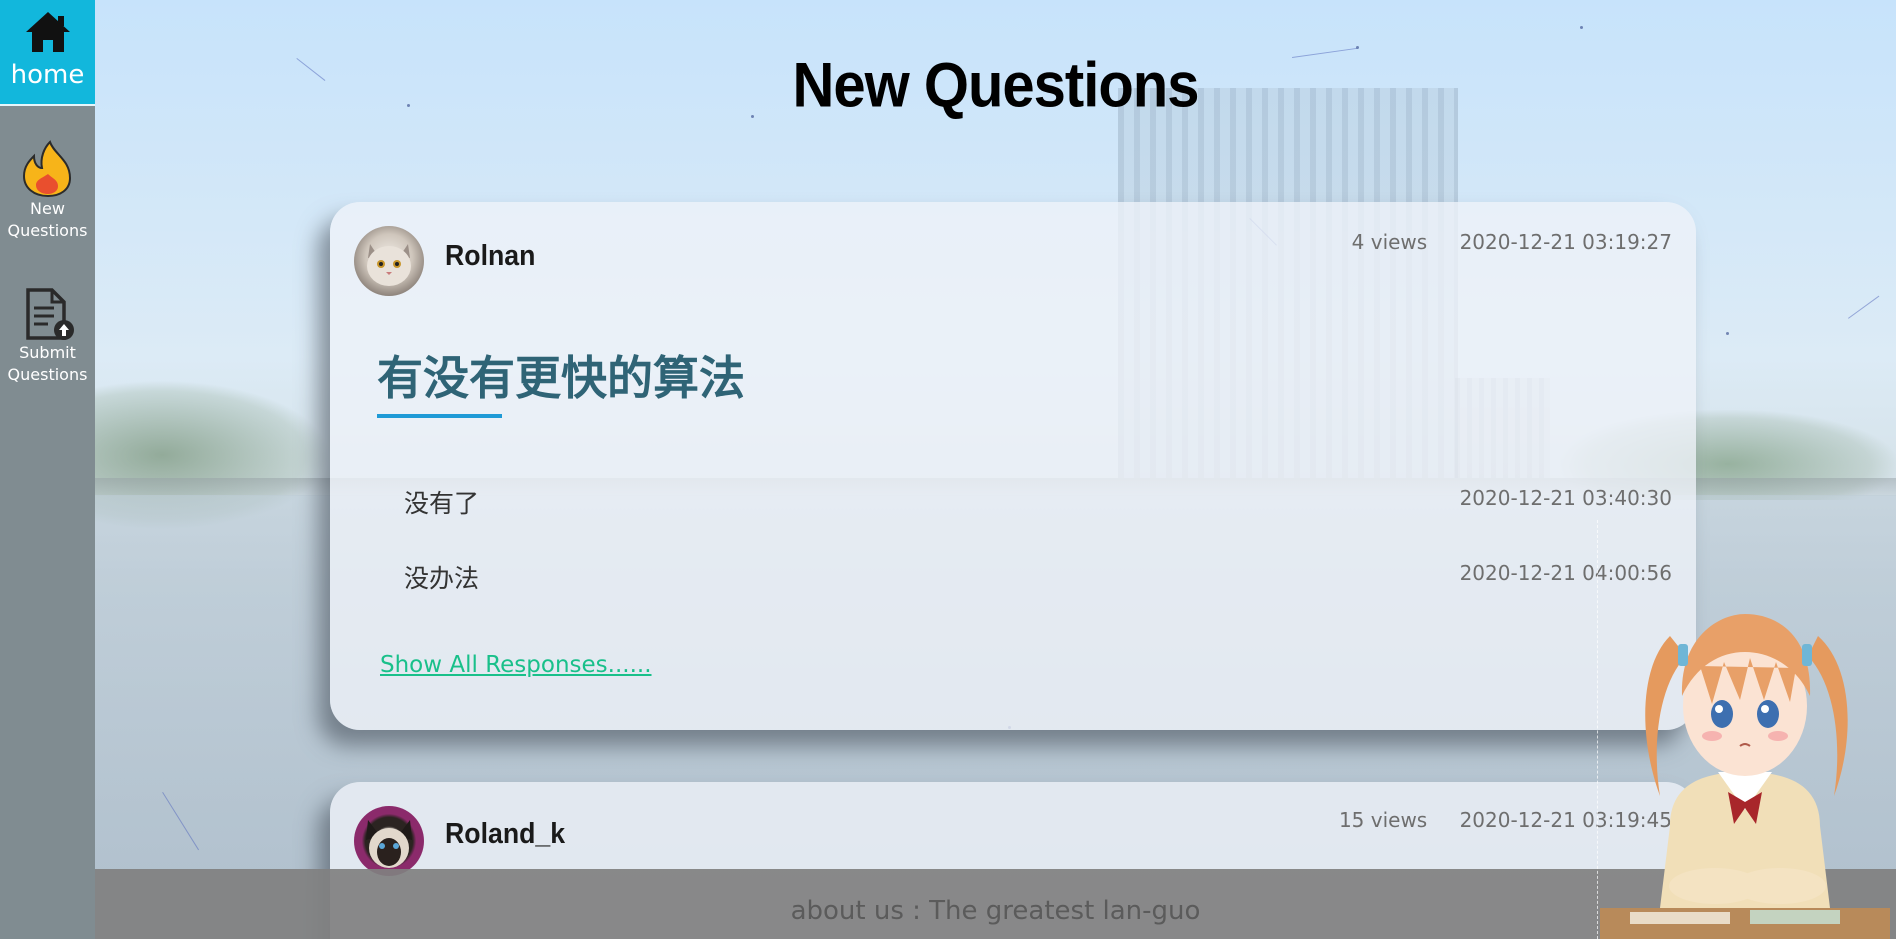 The image size is (1896, 939). I want to click on username: Rolnan, so click(490, 256).